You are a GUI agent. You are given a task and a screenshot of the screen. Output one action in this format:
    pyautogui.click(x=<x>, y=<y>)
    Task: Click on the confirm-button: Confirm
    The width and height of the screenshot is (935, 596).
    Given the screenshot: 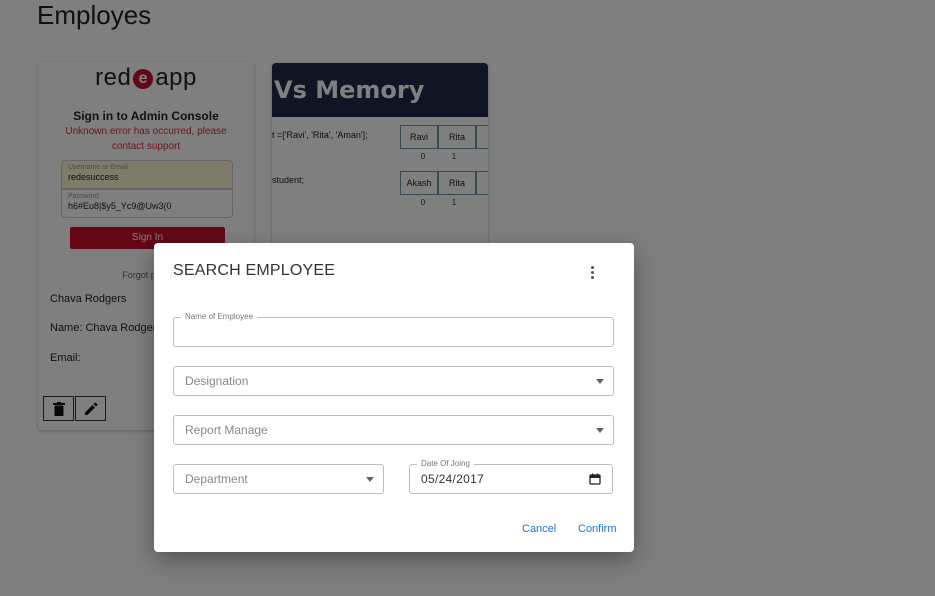 What is the action you would take?
    pyautogui.click(x=597, y=529)
    